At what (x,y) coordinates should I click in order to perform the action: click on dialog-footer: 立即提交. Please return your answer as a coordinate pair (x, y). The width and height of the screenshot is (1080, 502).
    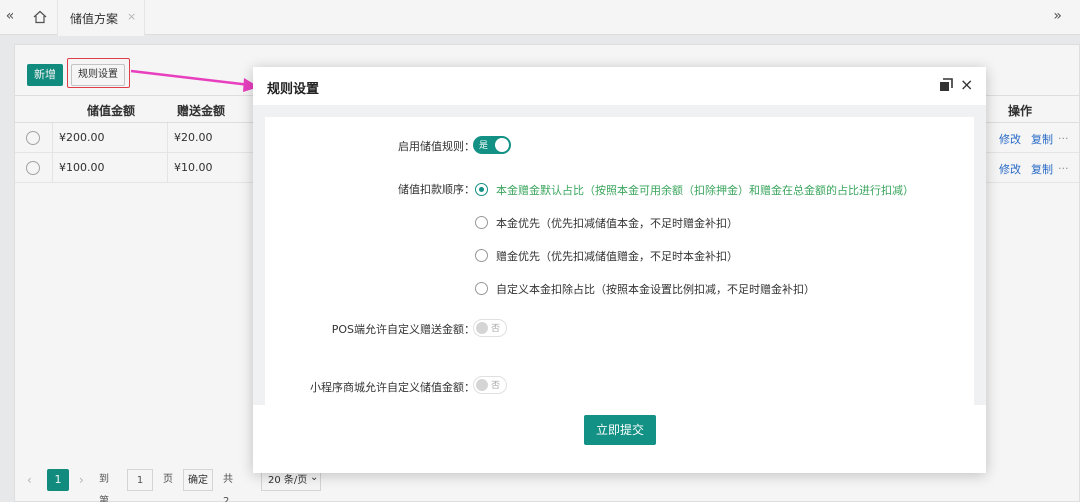
    Looking at the image, I should click on (619, 439).